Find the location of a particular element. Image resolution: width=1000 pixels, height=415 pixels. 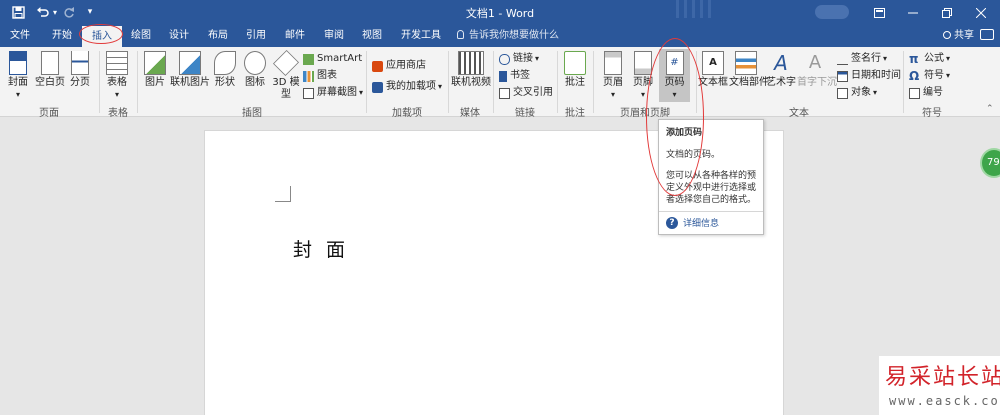

tab-design: 设计 is located at coordinates (179, 36).